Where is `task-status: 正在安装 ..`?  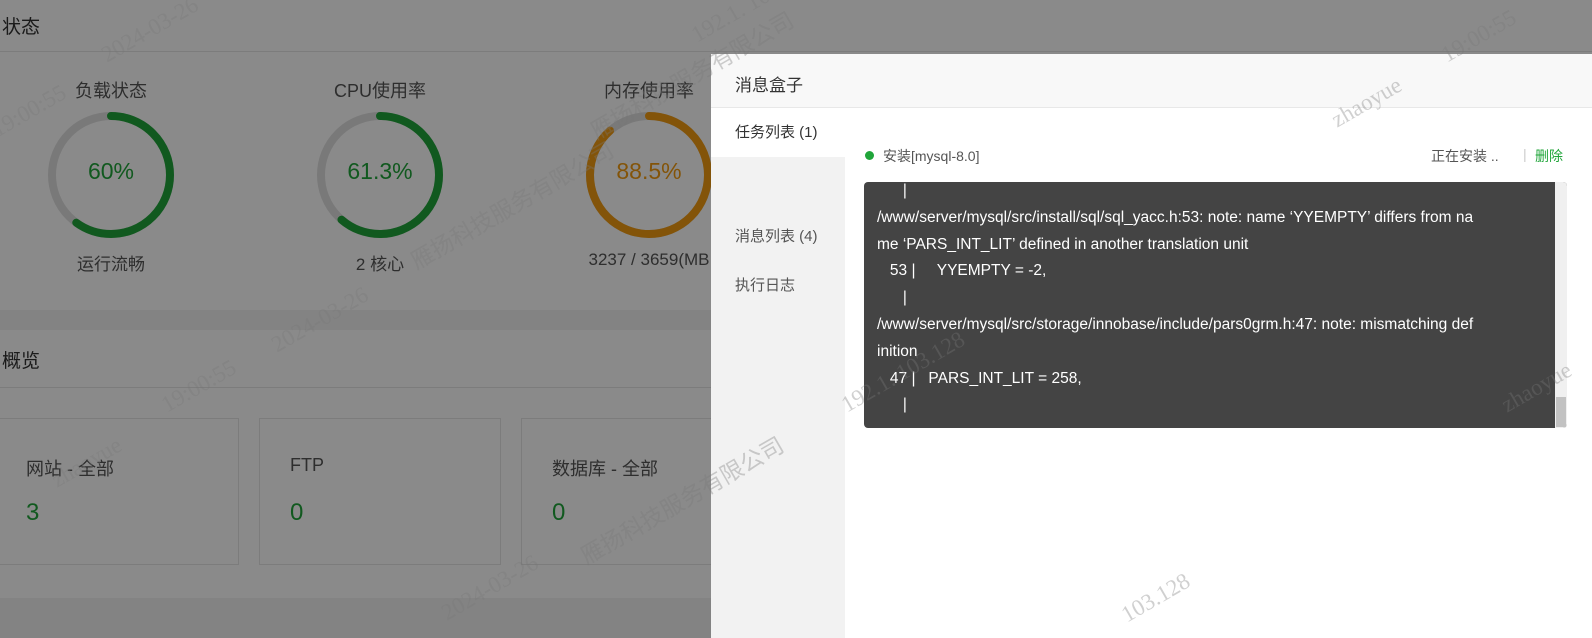 task-status: 正在安装 .. is located at coordinates (1465, 156).